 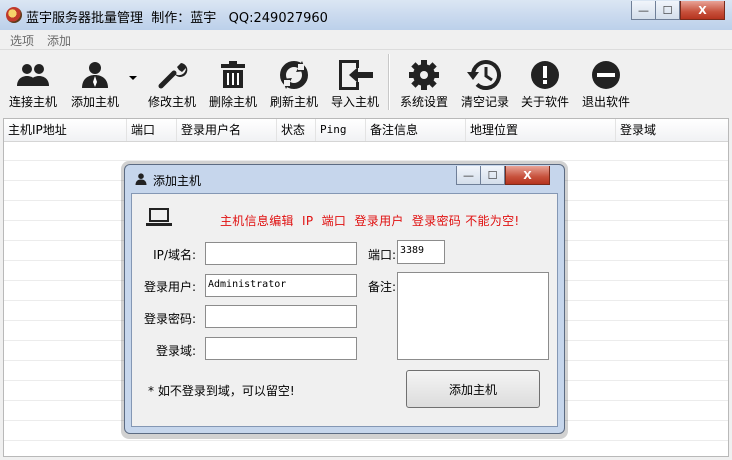 What do you see at coordinates (152, 130) in the screenshot?
I see `column-header-port: 端口` at bounding box center [152, 130].